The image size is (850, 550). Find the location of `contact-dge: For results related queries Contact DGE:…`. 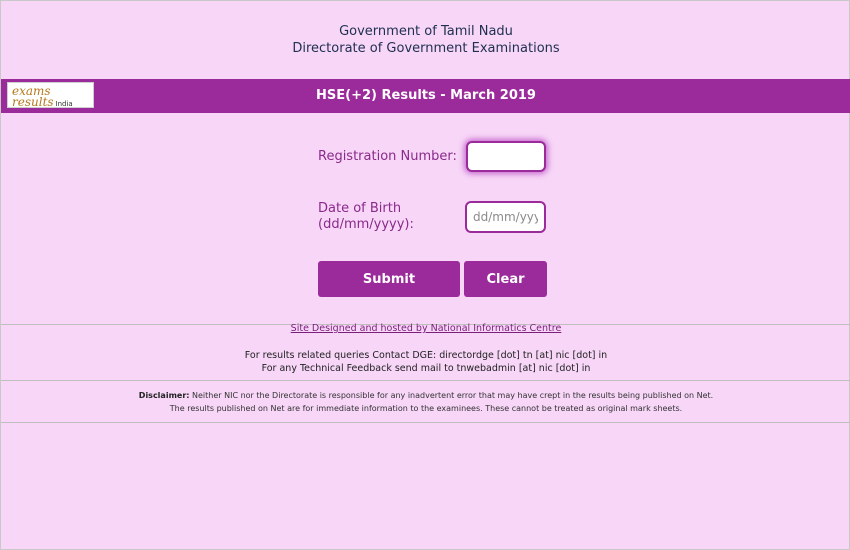

contact-dge: For results related queries Contact DGE:… is located at coordinates (426, 355).